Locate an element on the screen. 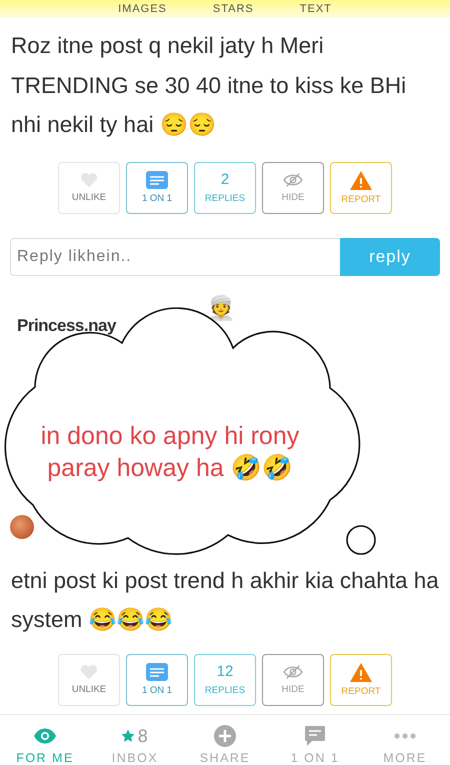 This screenshot has height=765, width=450. inbox-count: 8 is located at coordinates (144, 736).